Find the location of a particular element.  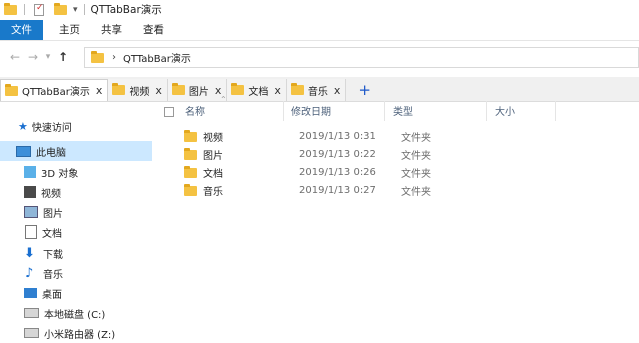

nav-label: 桌面 is located at coordinates (52, 295).